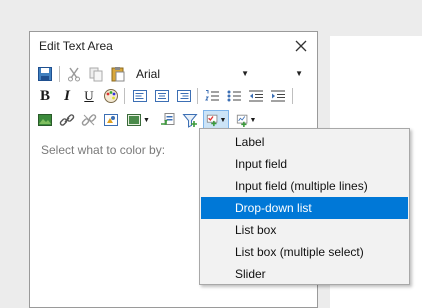  Describe the element at coordinates (173, 47) in the screenshot. I see `title-bar: Edit Text Area` at that location.